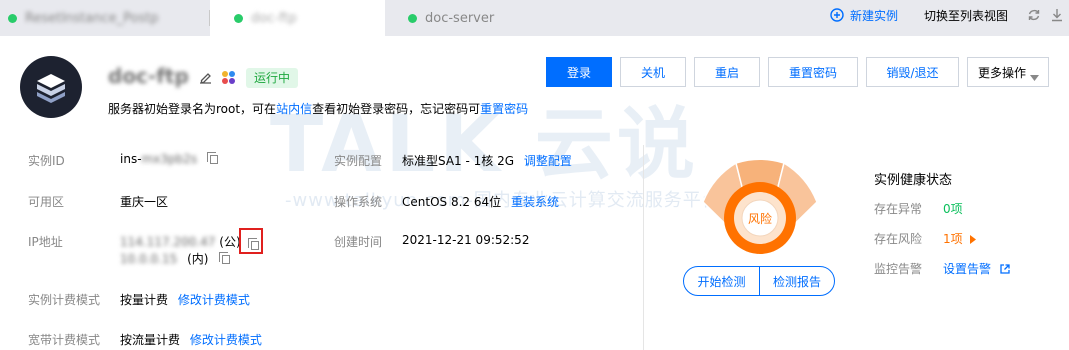 The width and height of the screenshot is (1069, 350). I want to click on ip-public-value: 114.117.200.47, so click(168, 242).